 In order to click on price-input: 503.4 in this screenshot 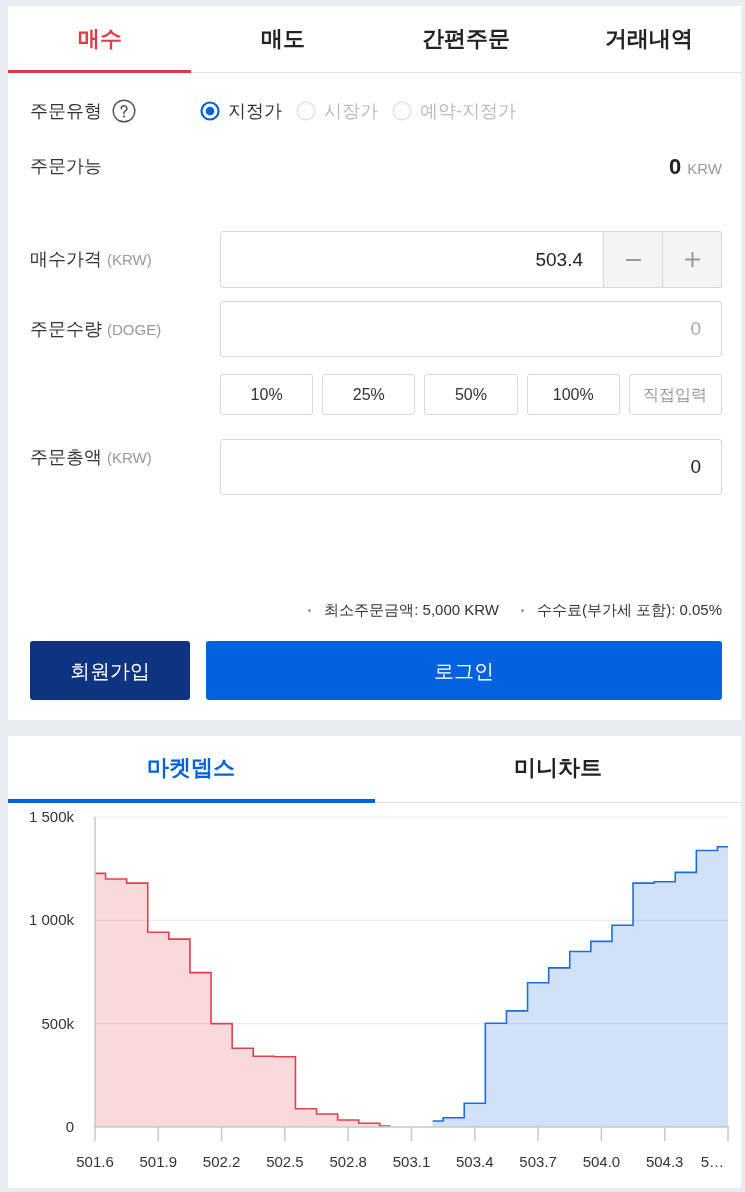, I will do `click(412, 259)`.